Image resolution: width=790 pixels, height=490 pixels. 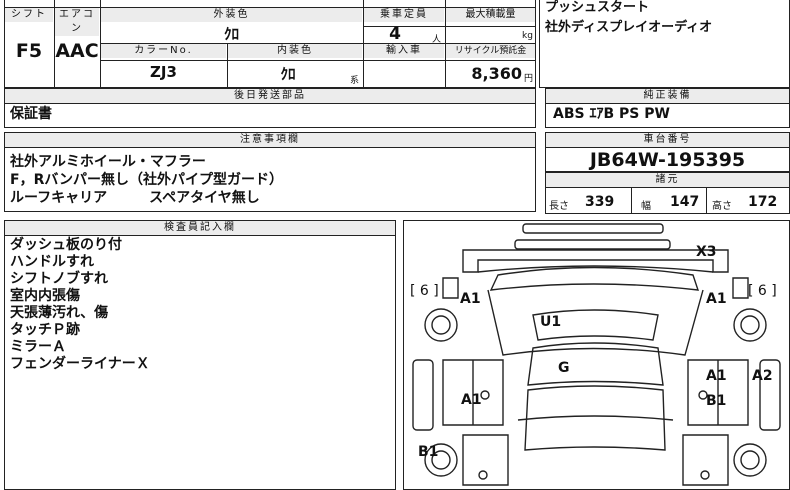 I want to click on mark-u1: U1, so click(x=551, y=322).